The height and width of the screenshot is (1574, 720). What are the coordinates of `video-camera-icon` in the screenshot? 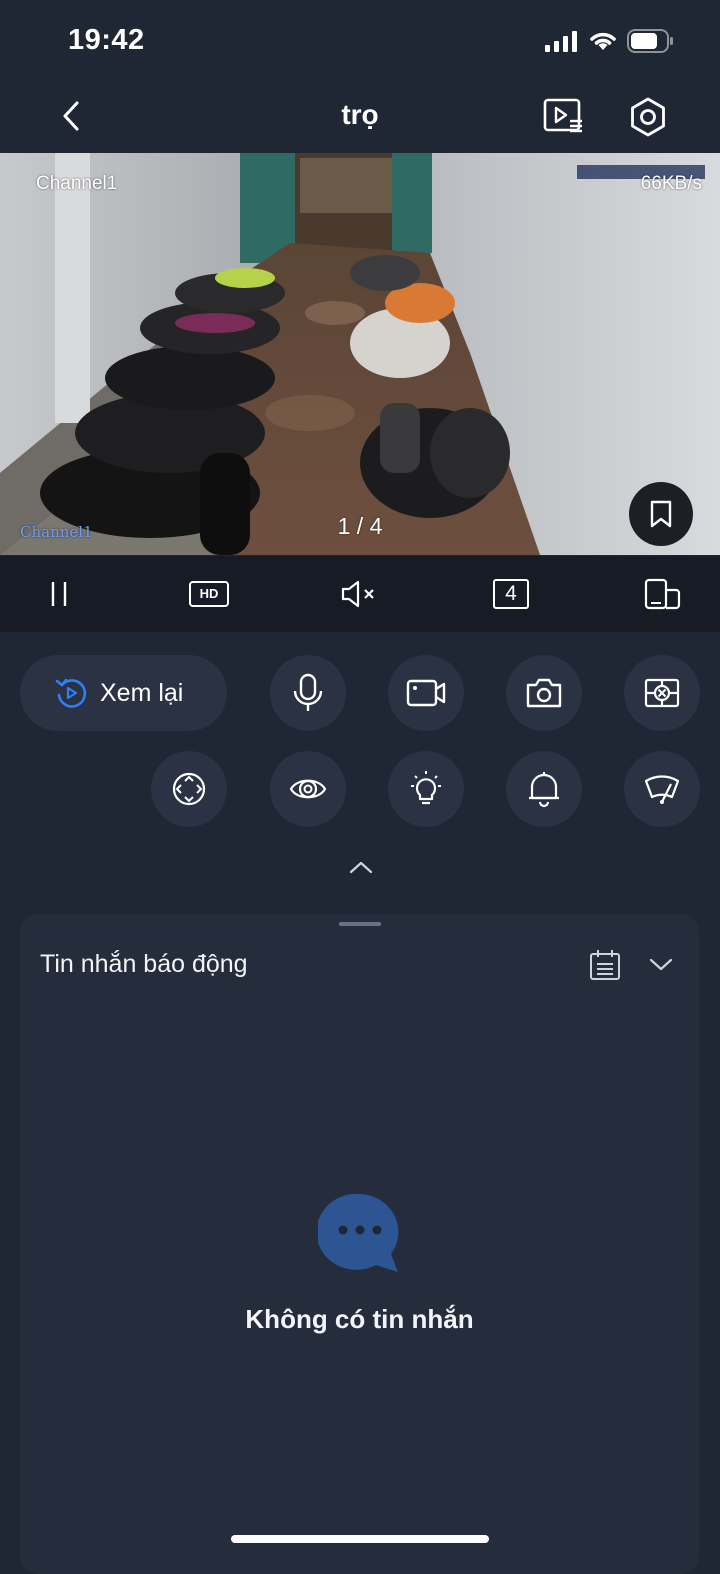 It's located at (426, 693).